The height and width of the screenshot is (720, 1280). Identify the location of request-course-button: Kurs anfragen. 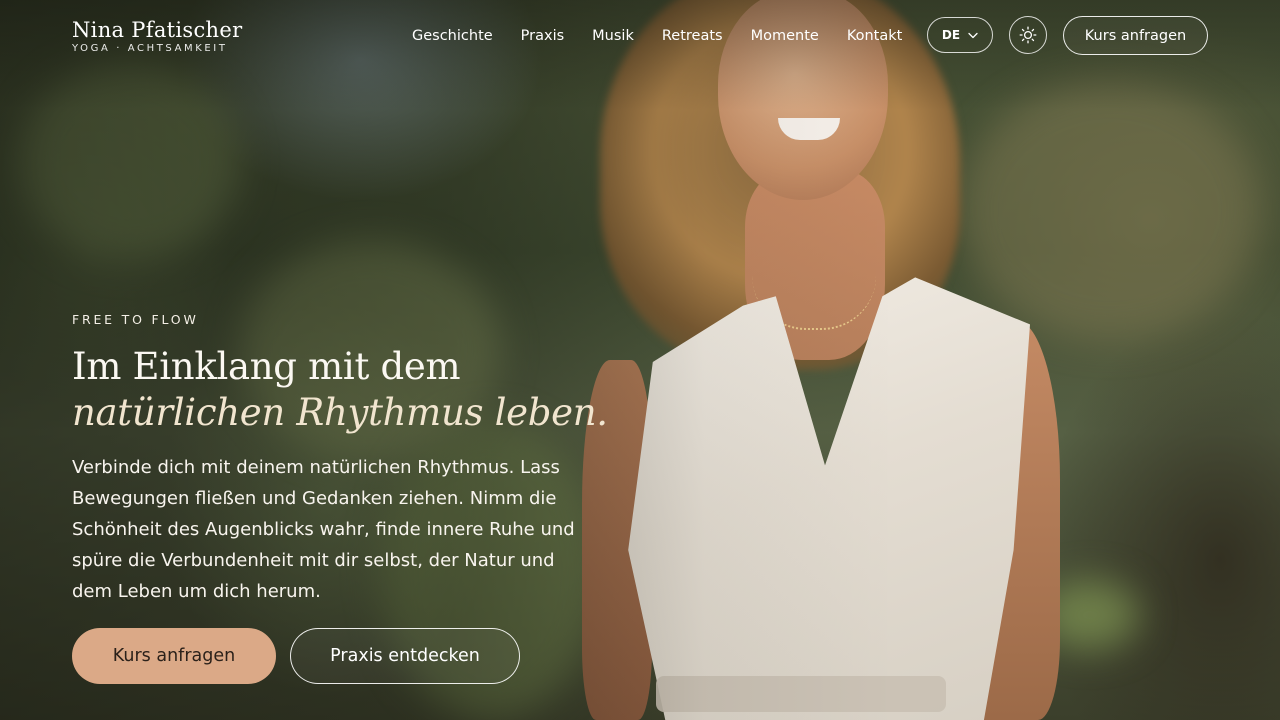
(174, 656).